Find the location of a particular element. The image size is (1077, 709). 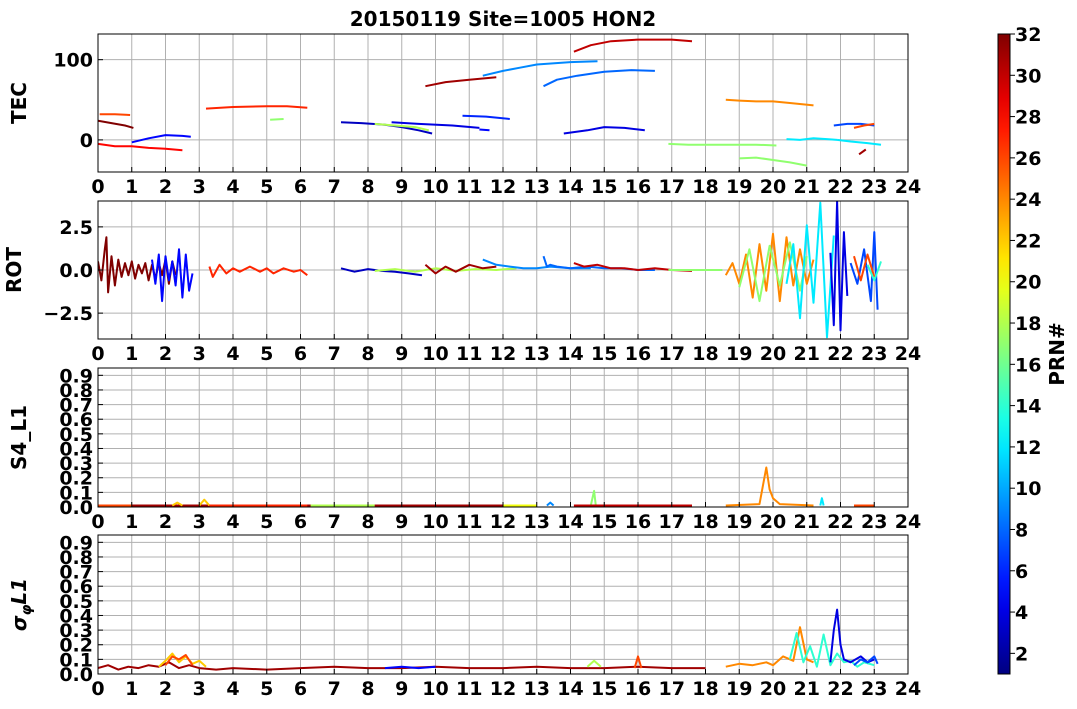

colorbar-tick-label: 24 is located at coordinates (1028, 200).